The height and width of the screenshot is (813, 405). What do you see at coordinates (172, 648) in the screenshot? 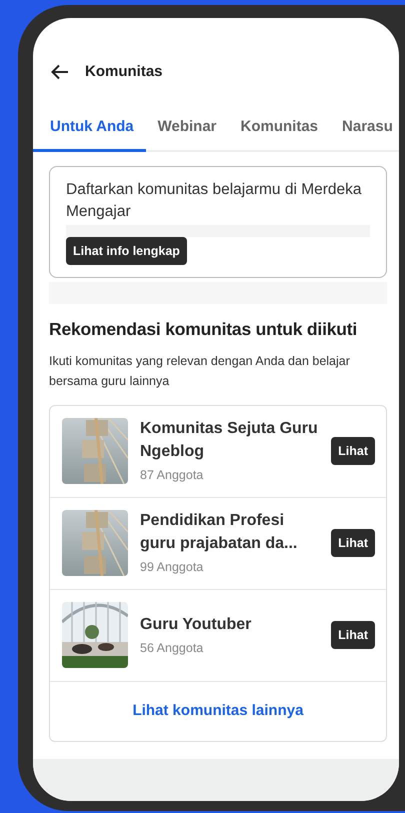
I see `member-count: 56 Anggota` at bounding box center [172, 648].